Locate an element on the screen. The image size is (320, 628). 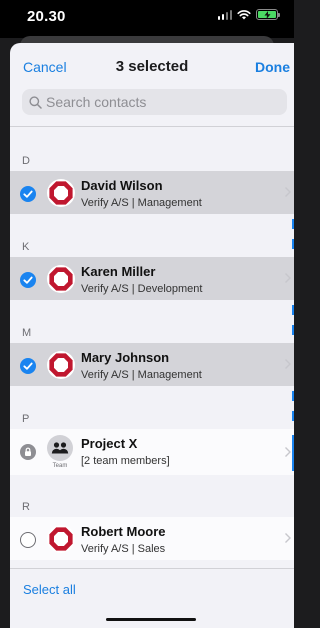
divider is located at coordinates (152, 126).